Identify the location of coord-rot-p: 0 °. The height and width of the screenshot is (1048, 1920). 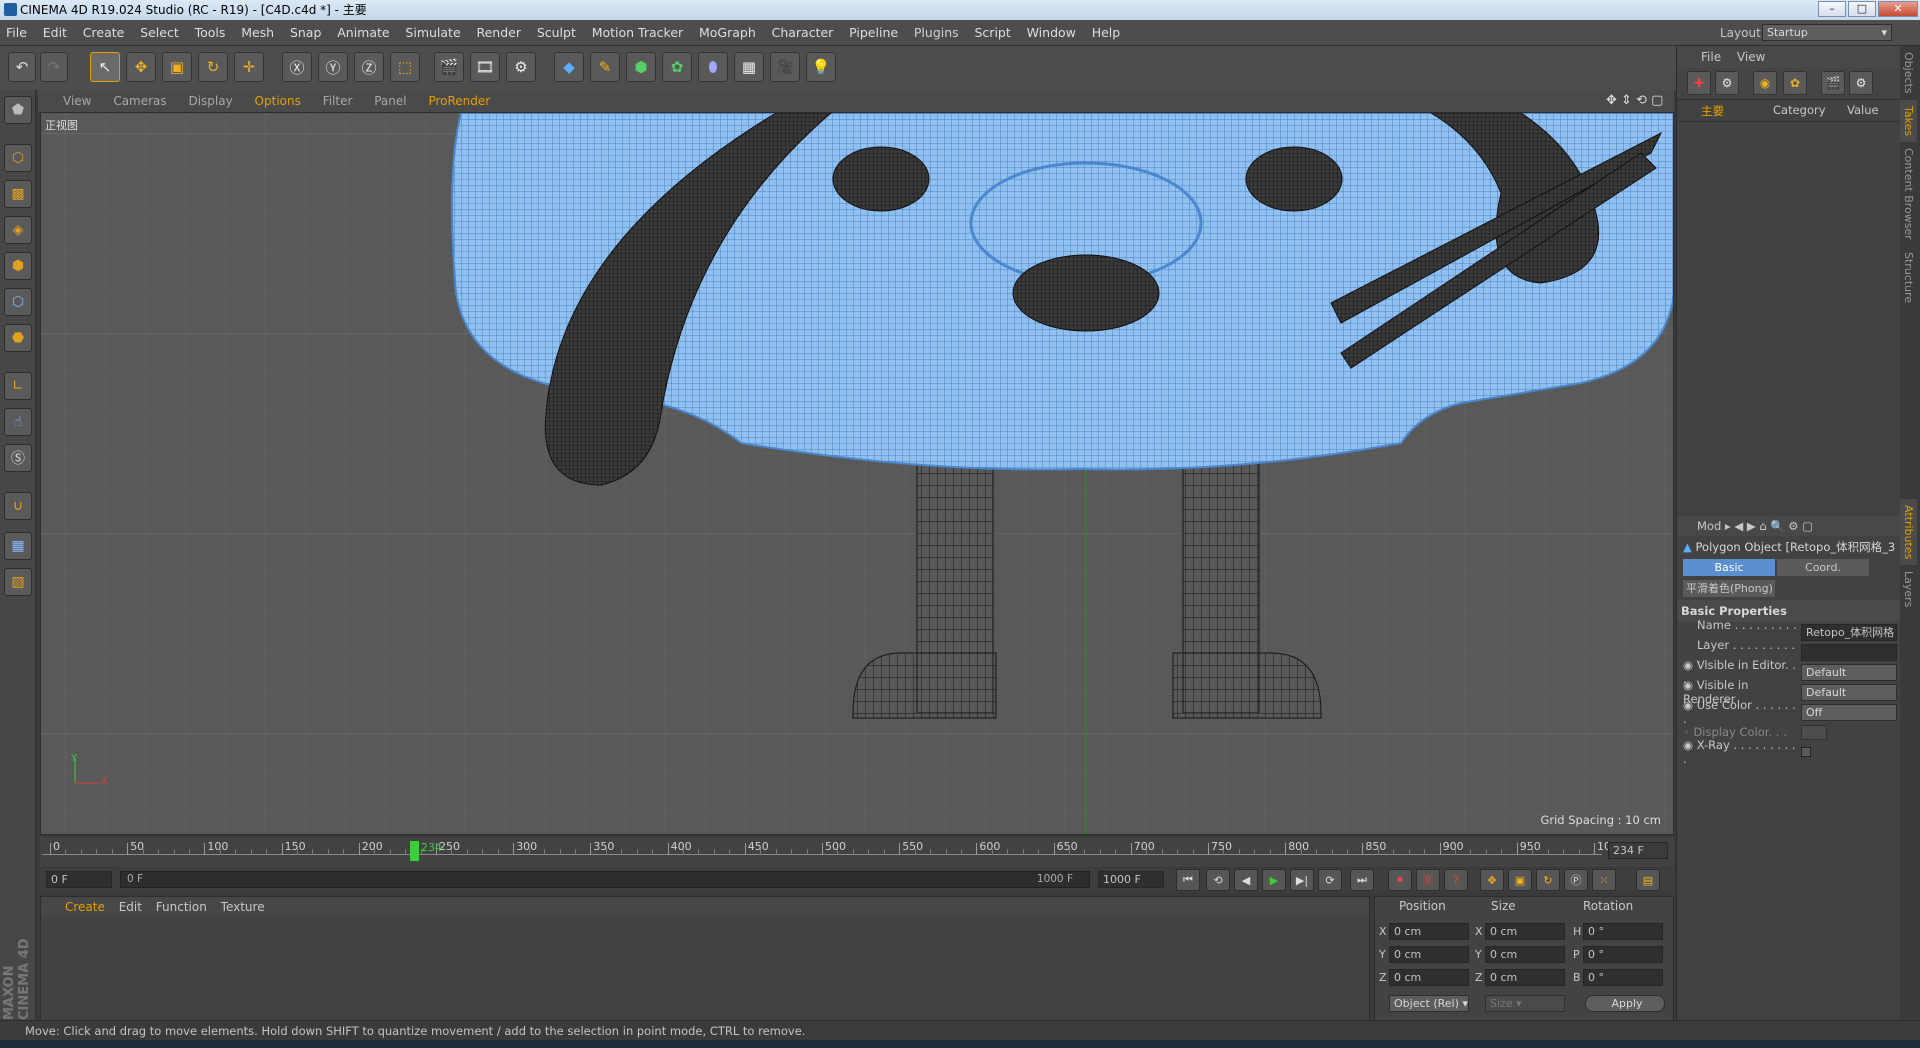
(1623, 954).